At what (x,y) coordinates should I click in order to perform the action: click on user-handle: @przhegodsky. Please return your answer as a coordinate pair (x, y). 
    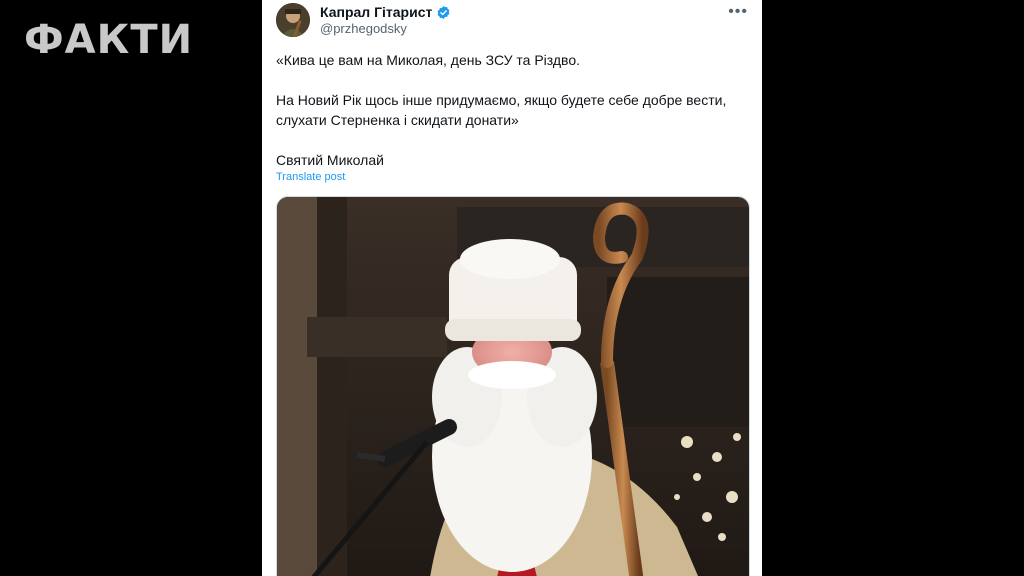
    Looking at the image, I should click on (363, 28).